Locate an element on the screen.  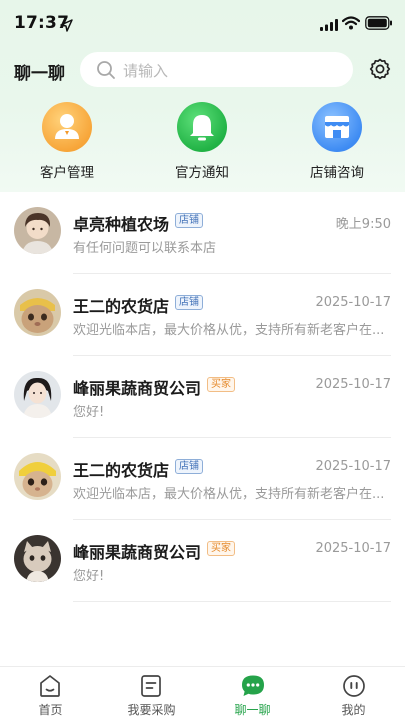
nav-label: 首页 is located at coordinates (50, 710).